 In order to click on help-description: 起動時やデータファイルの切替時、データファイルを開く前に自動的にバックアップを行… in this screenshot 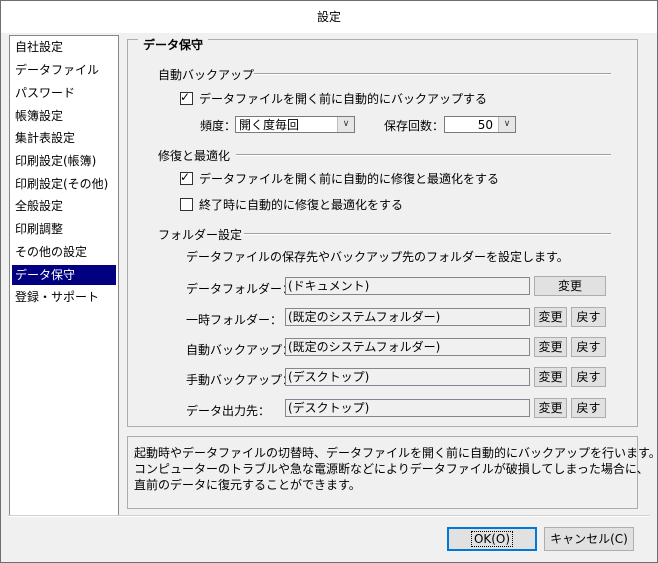, I will do `click(392, 472)`.